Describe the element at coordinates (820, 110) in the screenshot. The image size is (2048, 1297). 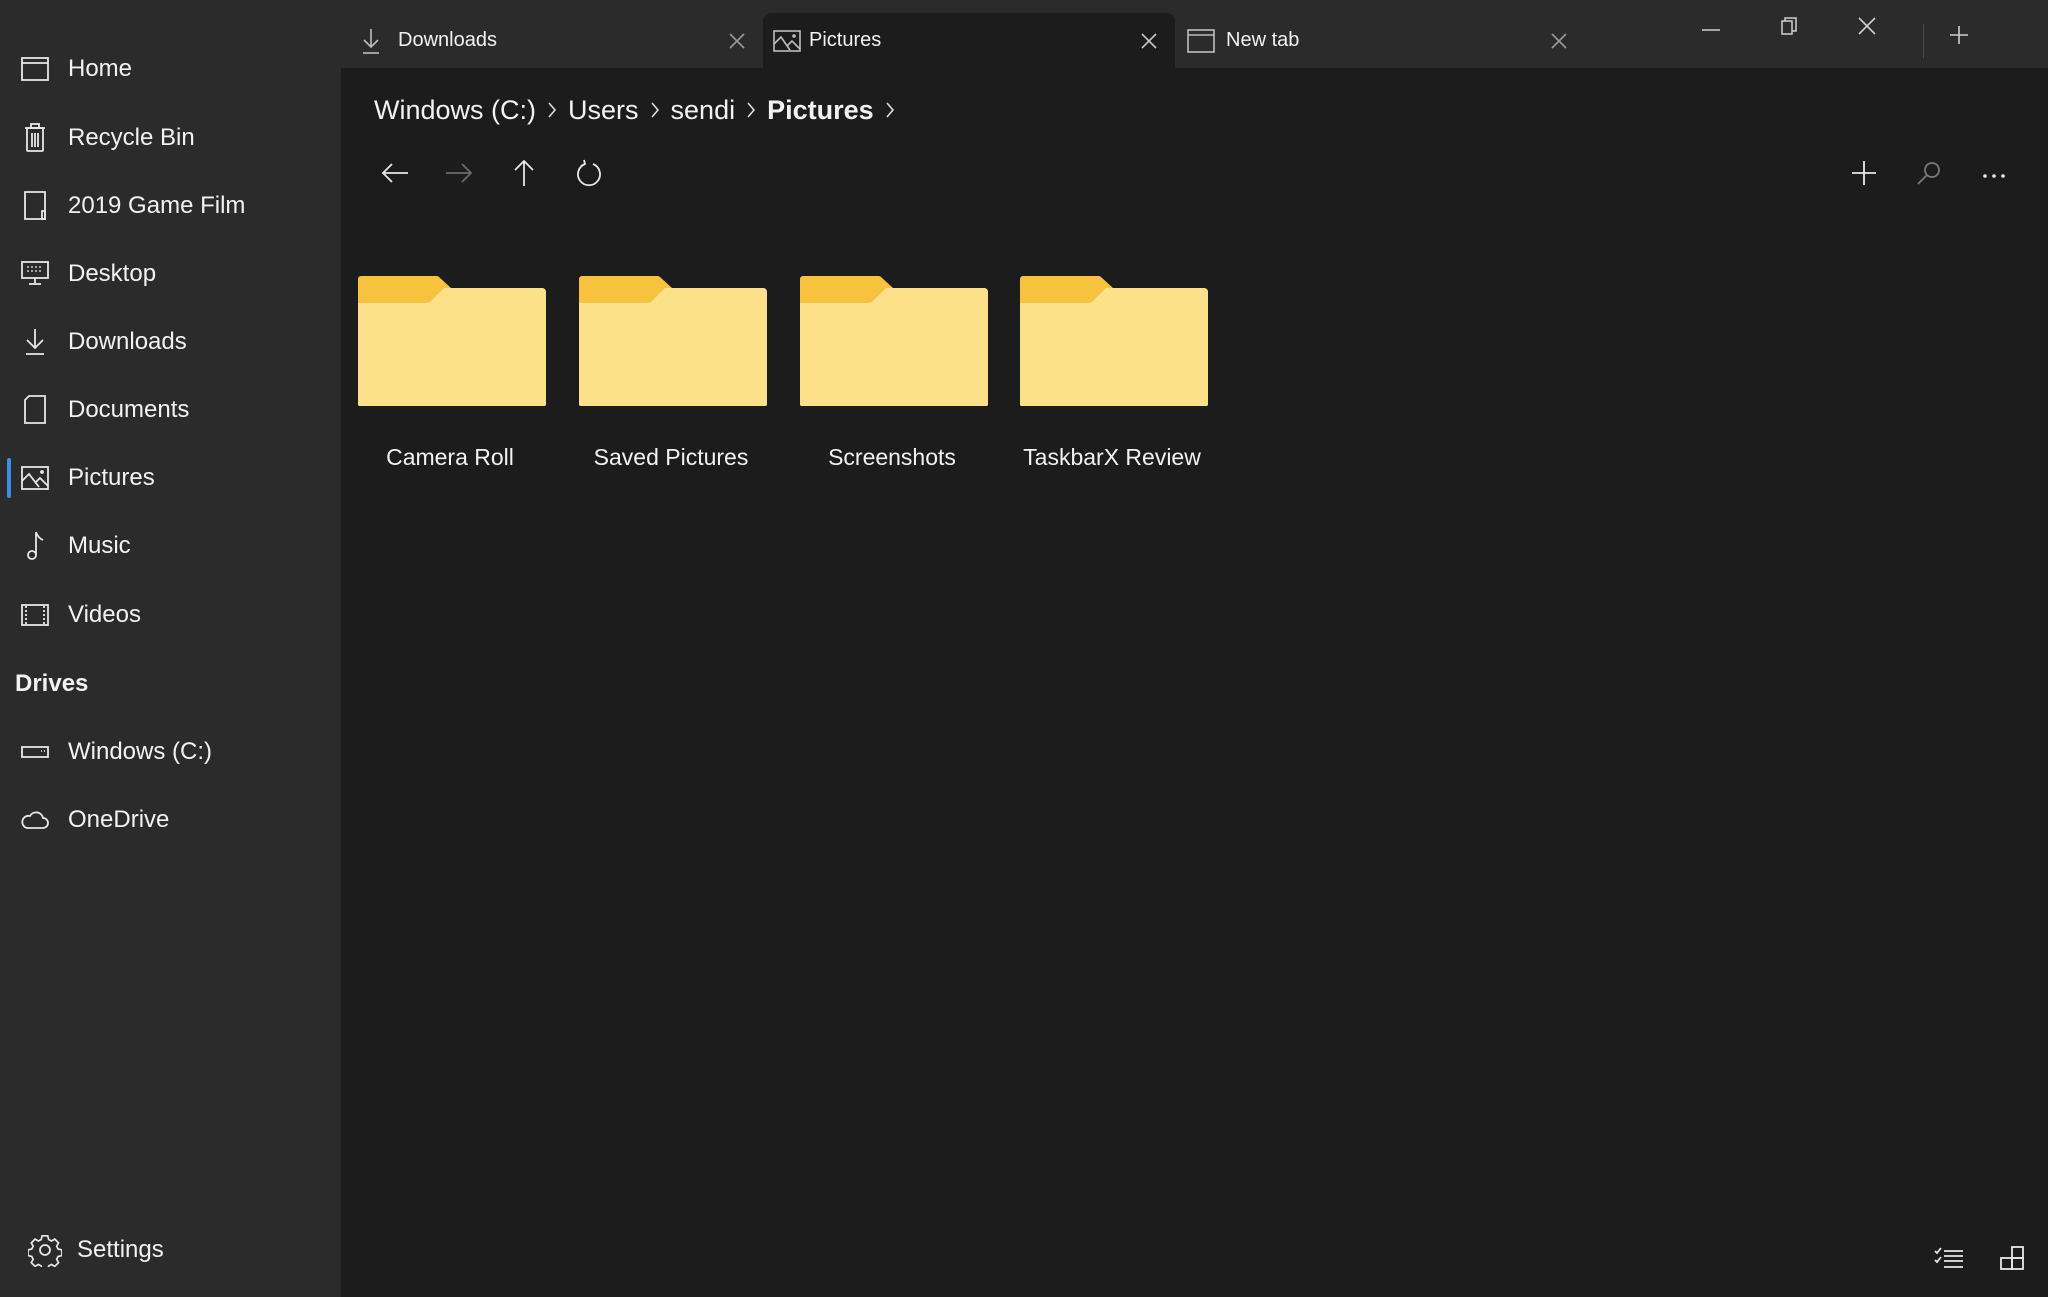
I see `breadcrumb-item-pictures: Pictures` at that location.